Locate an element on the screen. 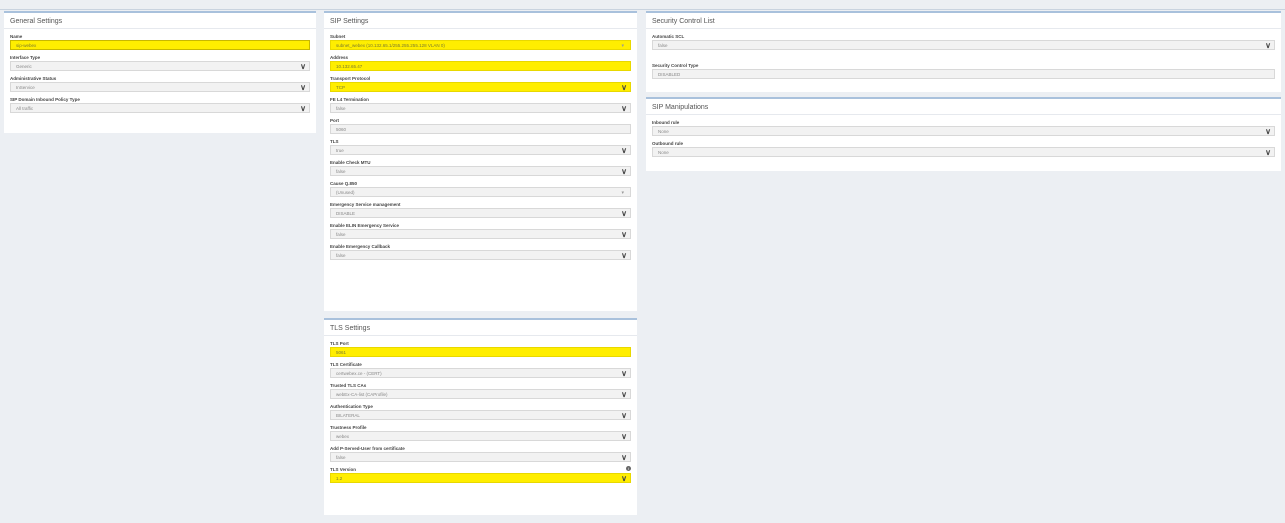 The width and height of the screenshot is (1285, 523). inbound-rule-select: None ∨ is located at coordinates (963, 131).